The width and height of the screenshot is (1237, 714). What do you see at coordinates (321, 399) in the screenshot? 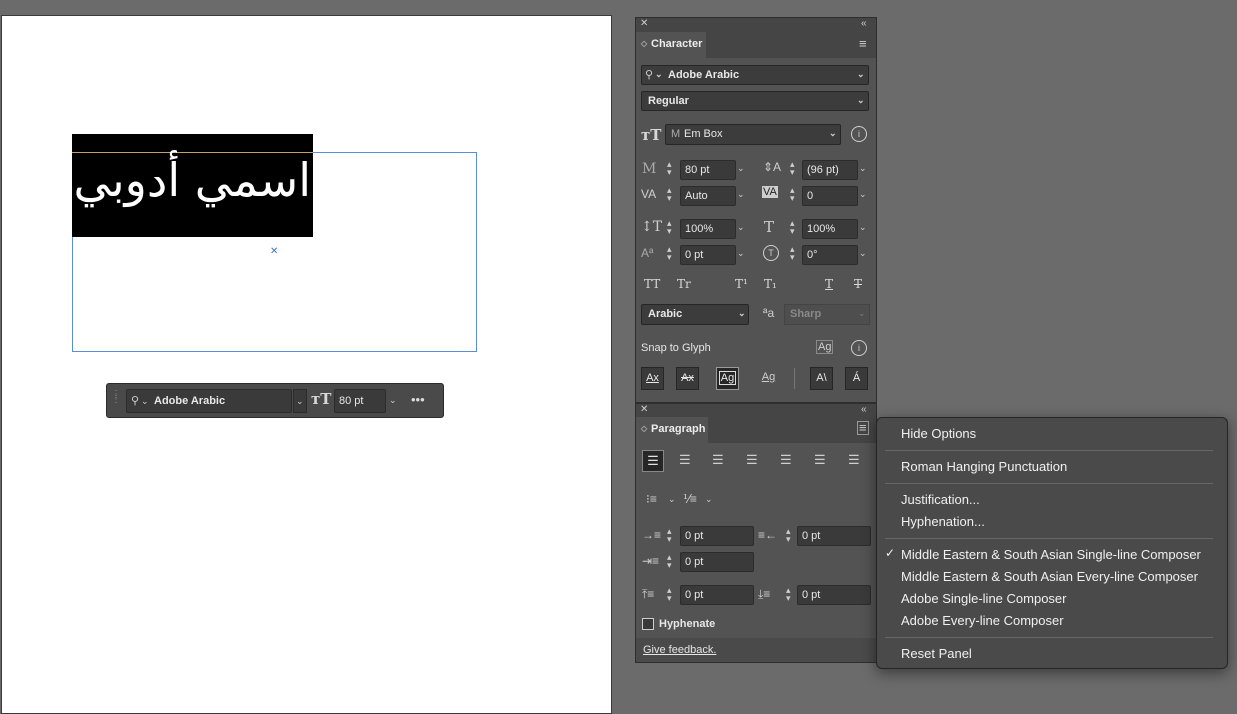
I see `font-size-icon: ᴛT` at bounding box center [321, 399].